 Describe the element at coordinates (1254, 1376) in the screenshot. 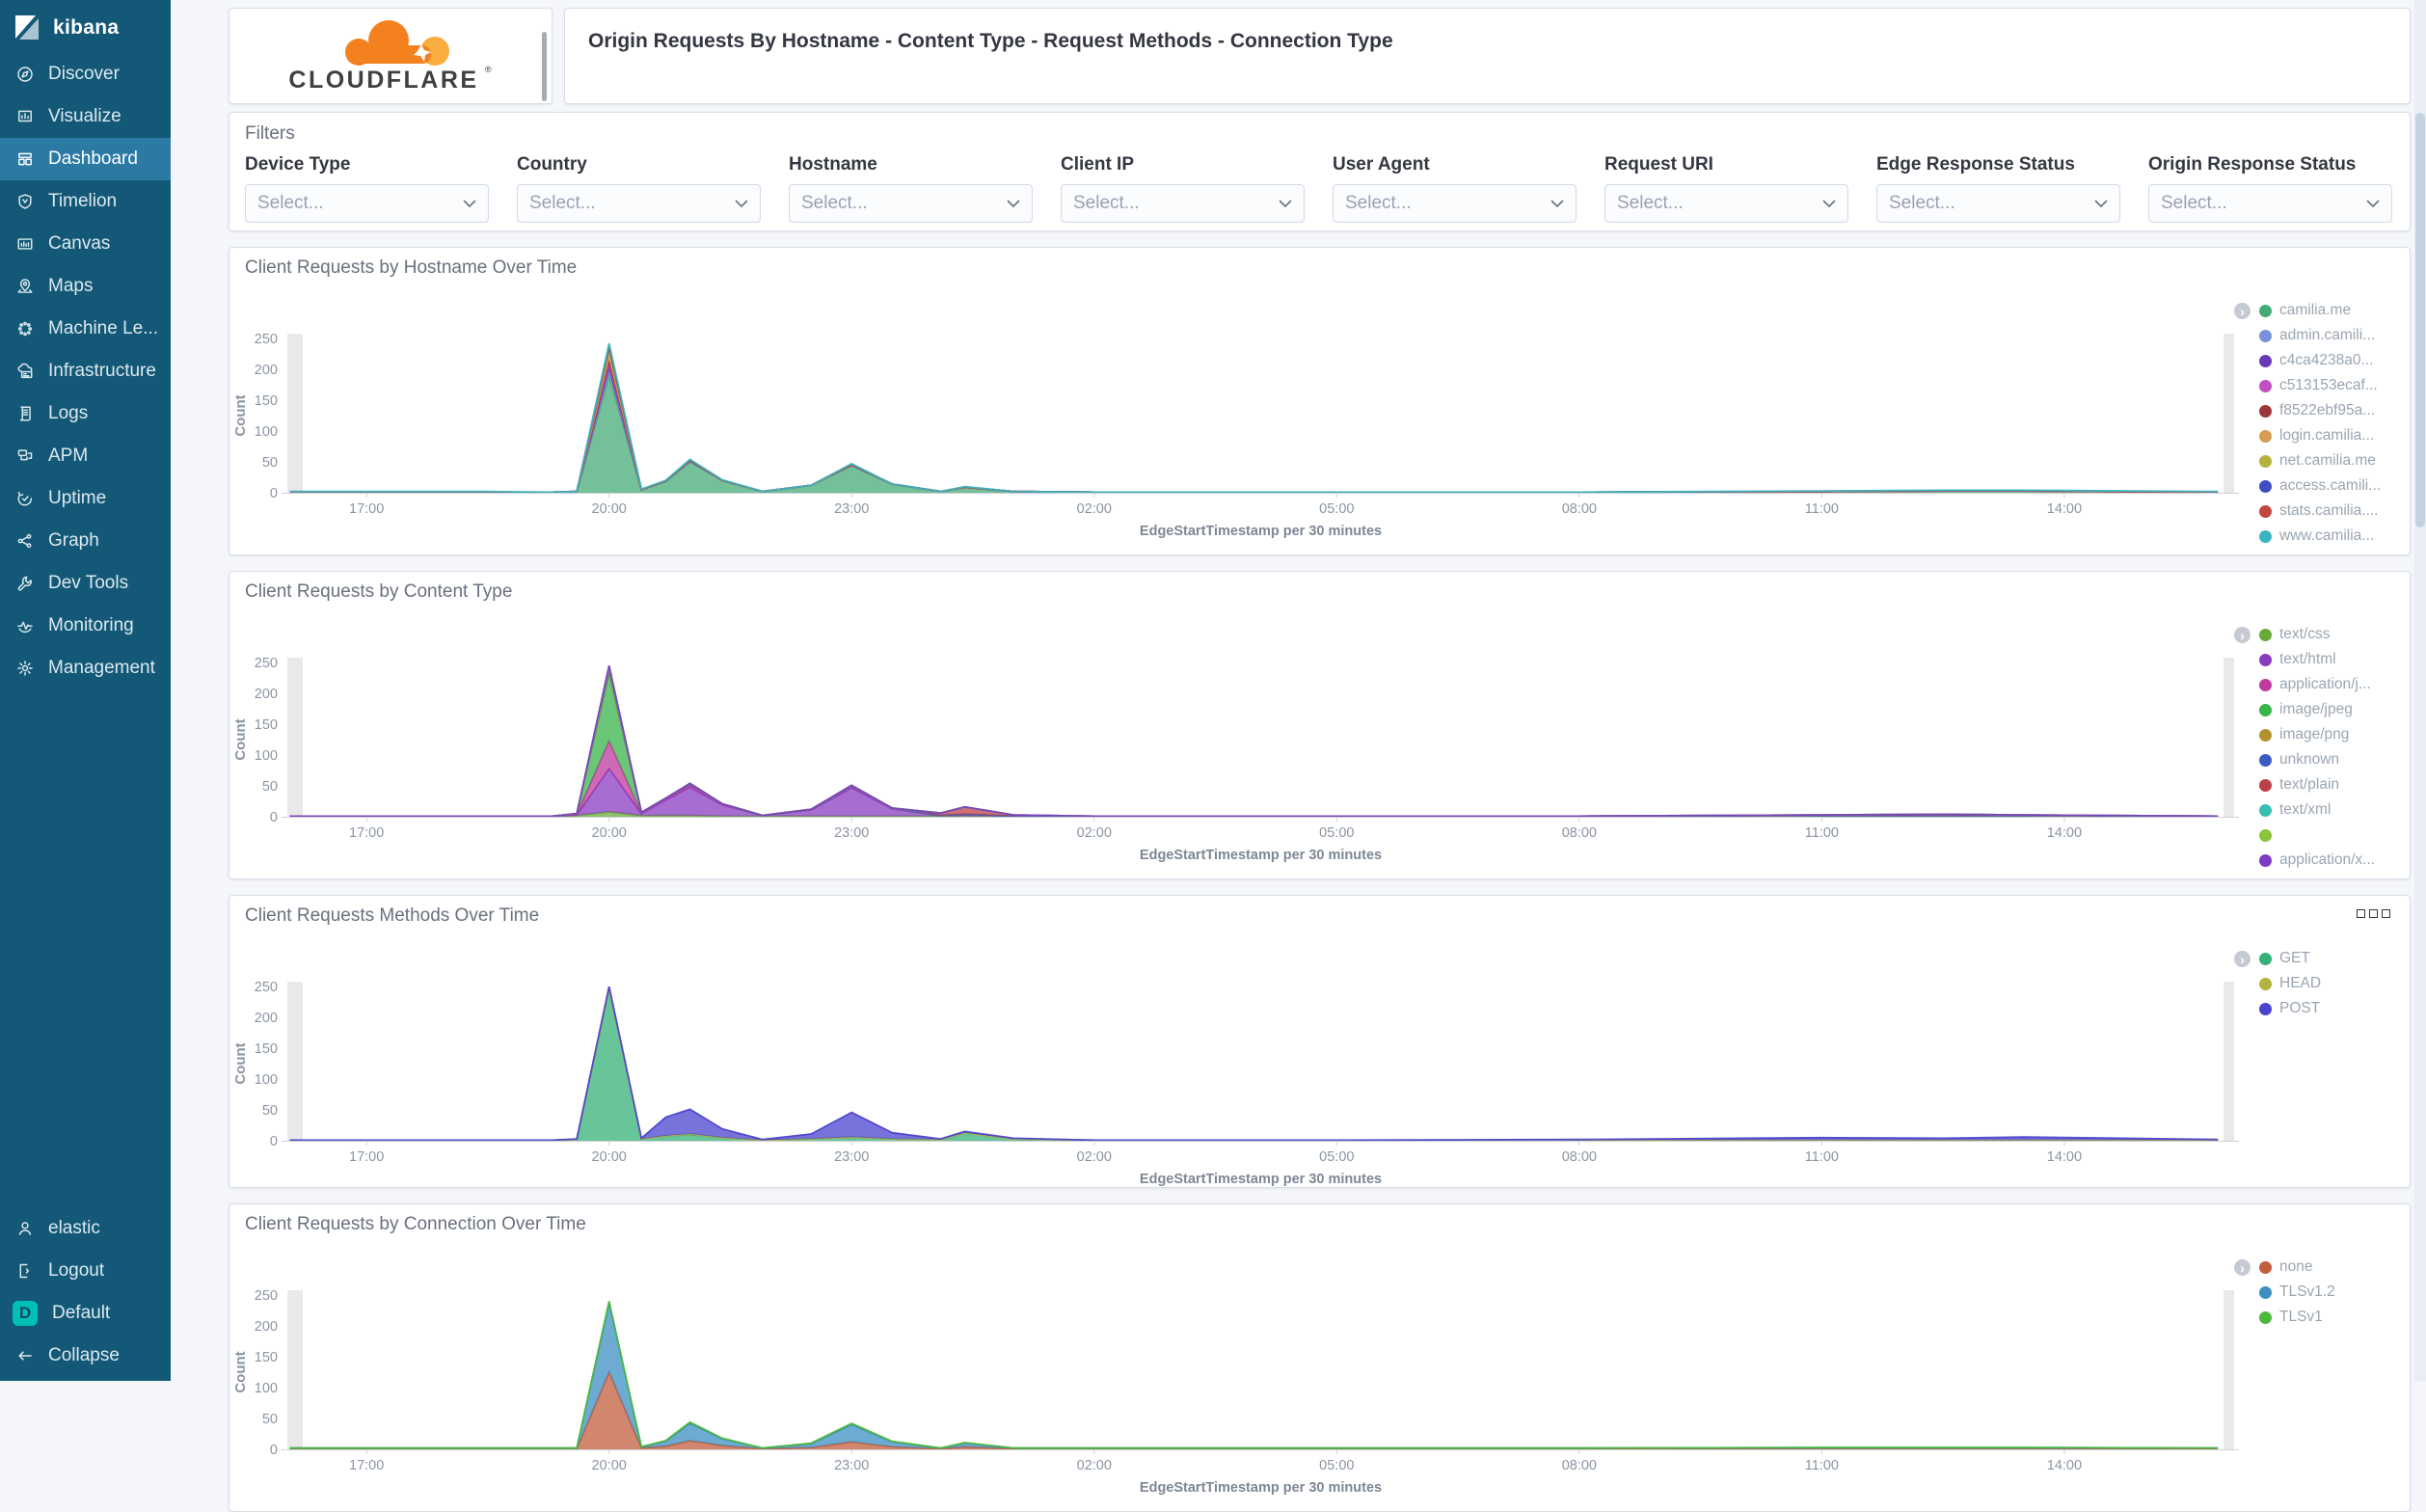

I see `series-area-TLSv1.2` at that location.